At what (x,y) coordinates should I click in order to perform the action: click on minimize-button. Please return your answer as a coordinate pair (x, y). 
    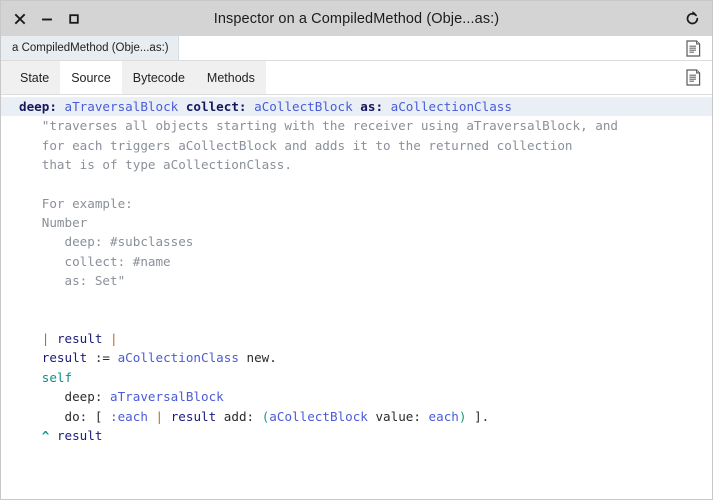
    Looking at the image, I should click on (47, 19).